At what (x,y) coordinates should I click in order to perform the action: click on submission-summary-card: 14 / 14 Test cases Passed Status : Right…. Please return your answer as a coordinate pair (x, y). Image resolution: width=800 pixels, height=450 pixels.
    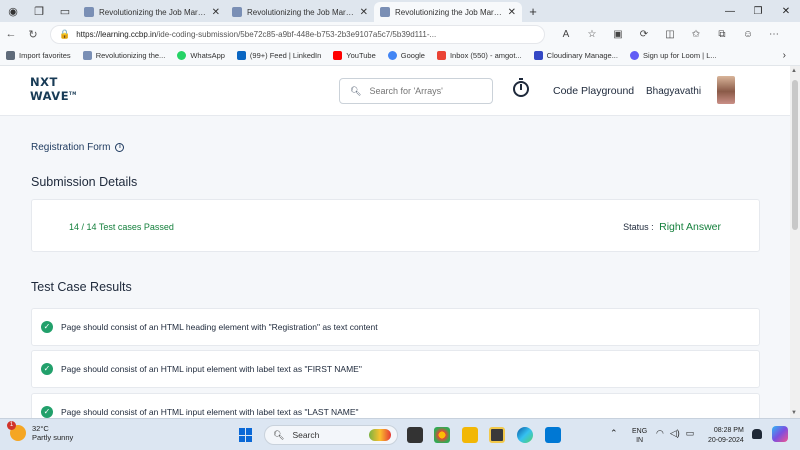
    Looking at the image, I should click on (395, 225).